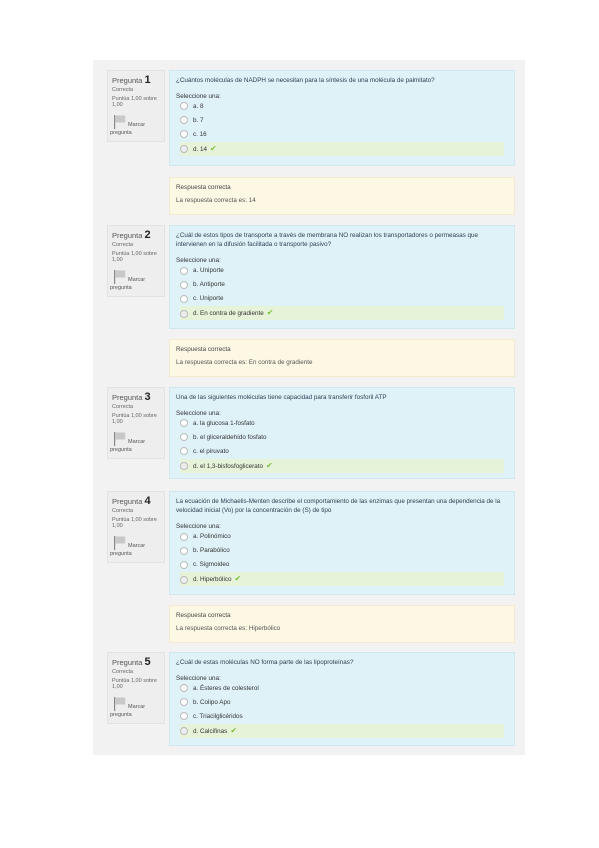 This screenshot has width=599, height=848. Describe the element at coordinates (344, 107) in the screenshot. I see `answer-option: a. 8` at that location.